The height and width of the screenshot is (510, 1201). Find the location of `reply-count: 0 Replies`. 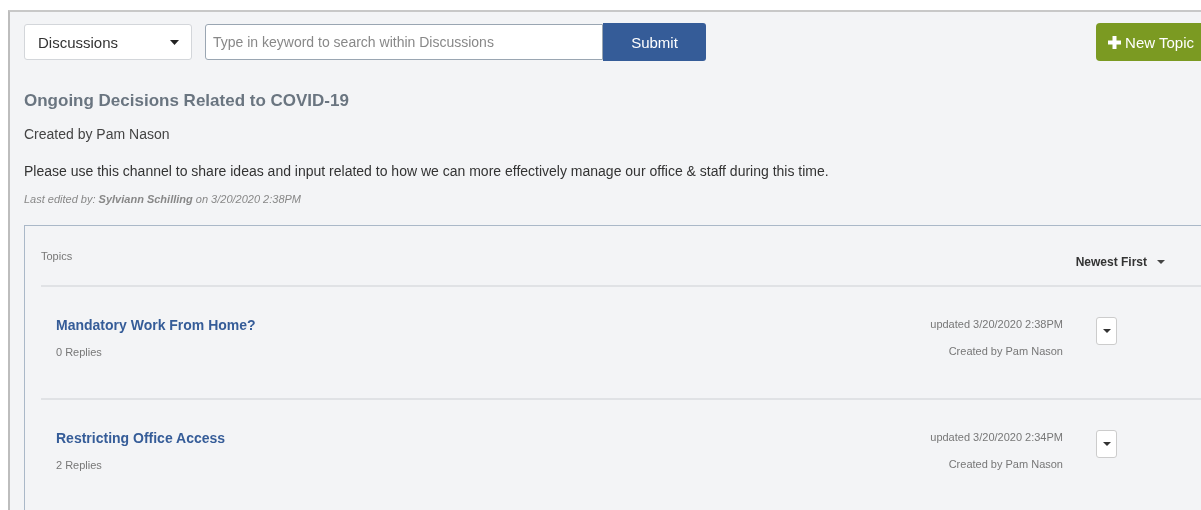

reply-count: 0 Replies is located at coordinates (79, 352).